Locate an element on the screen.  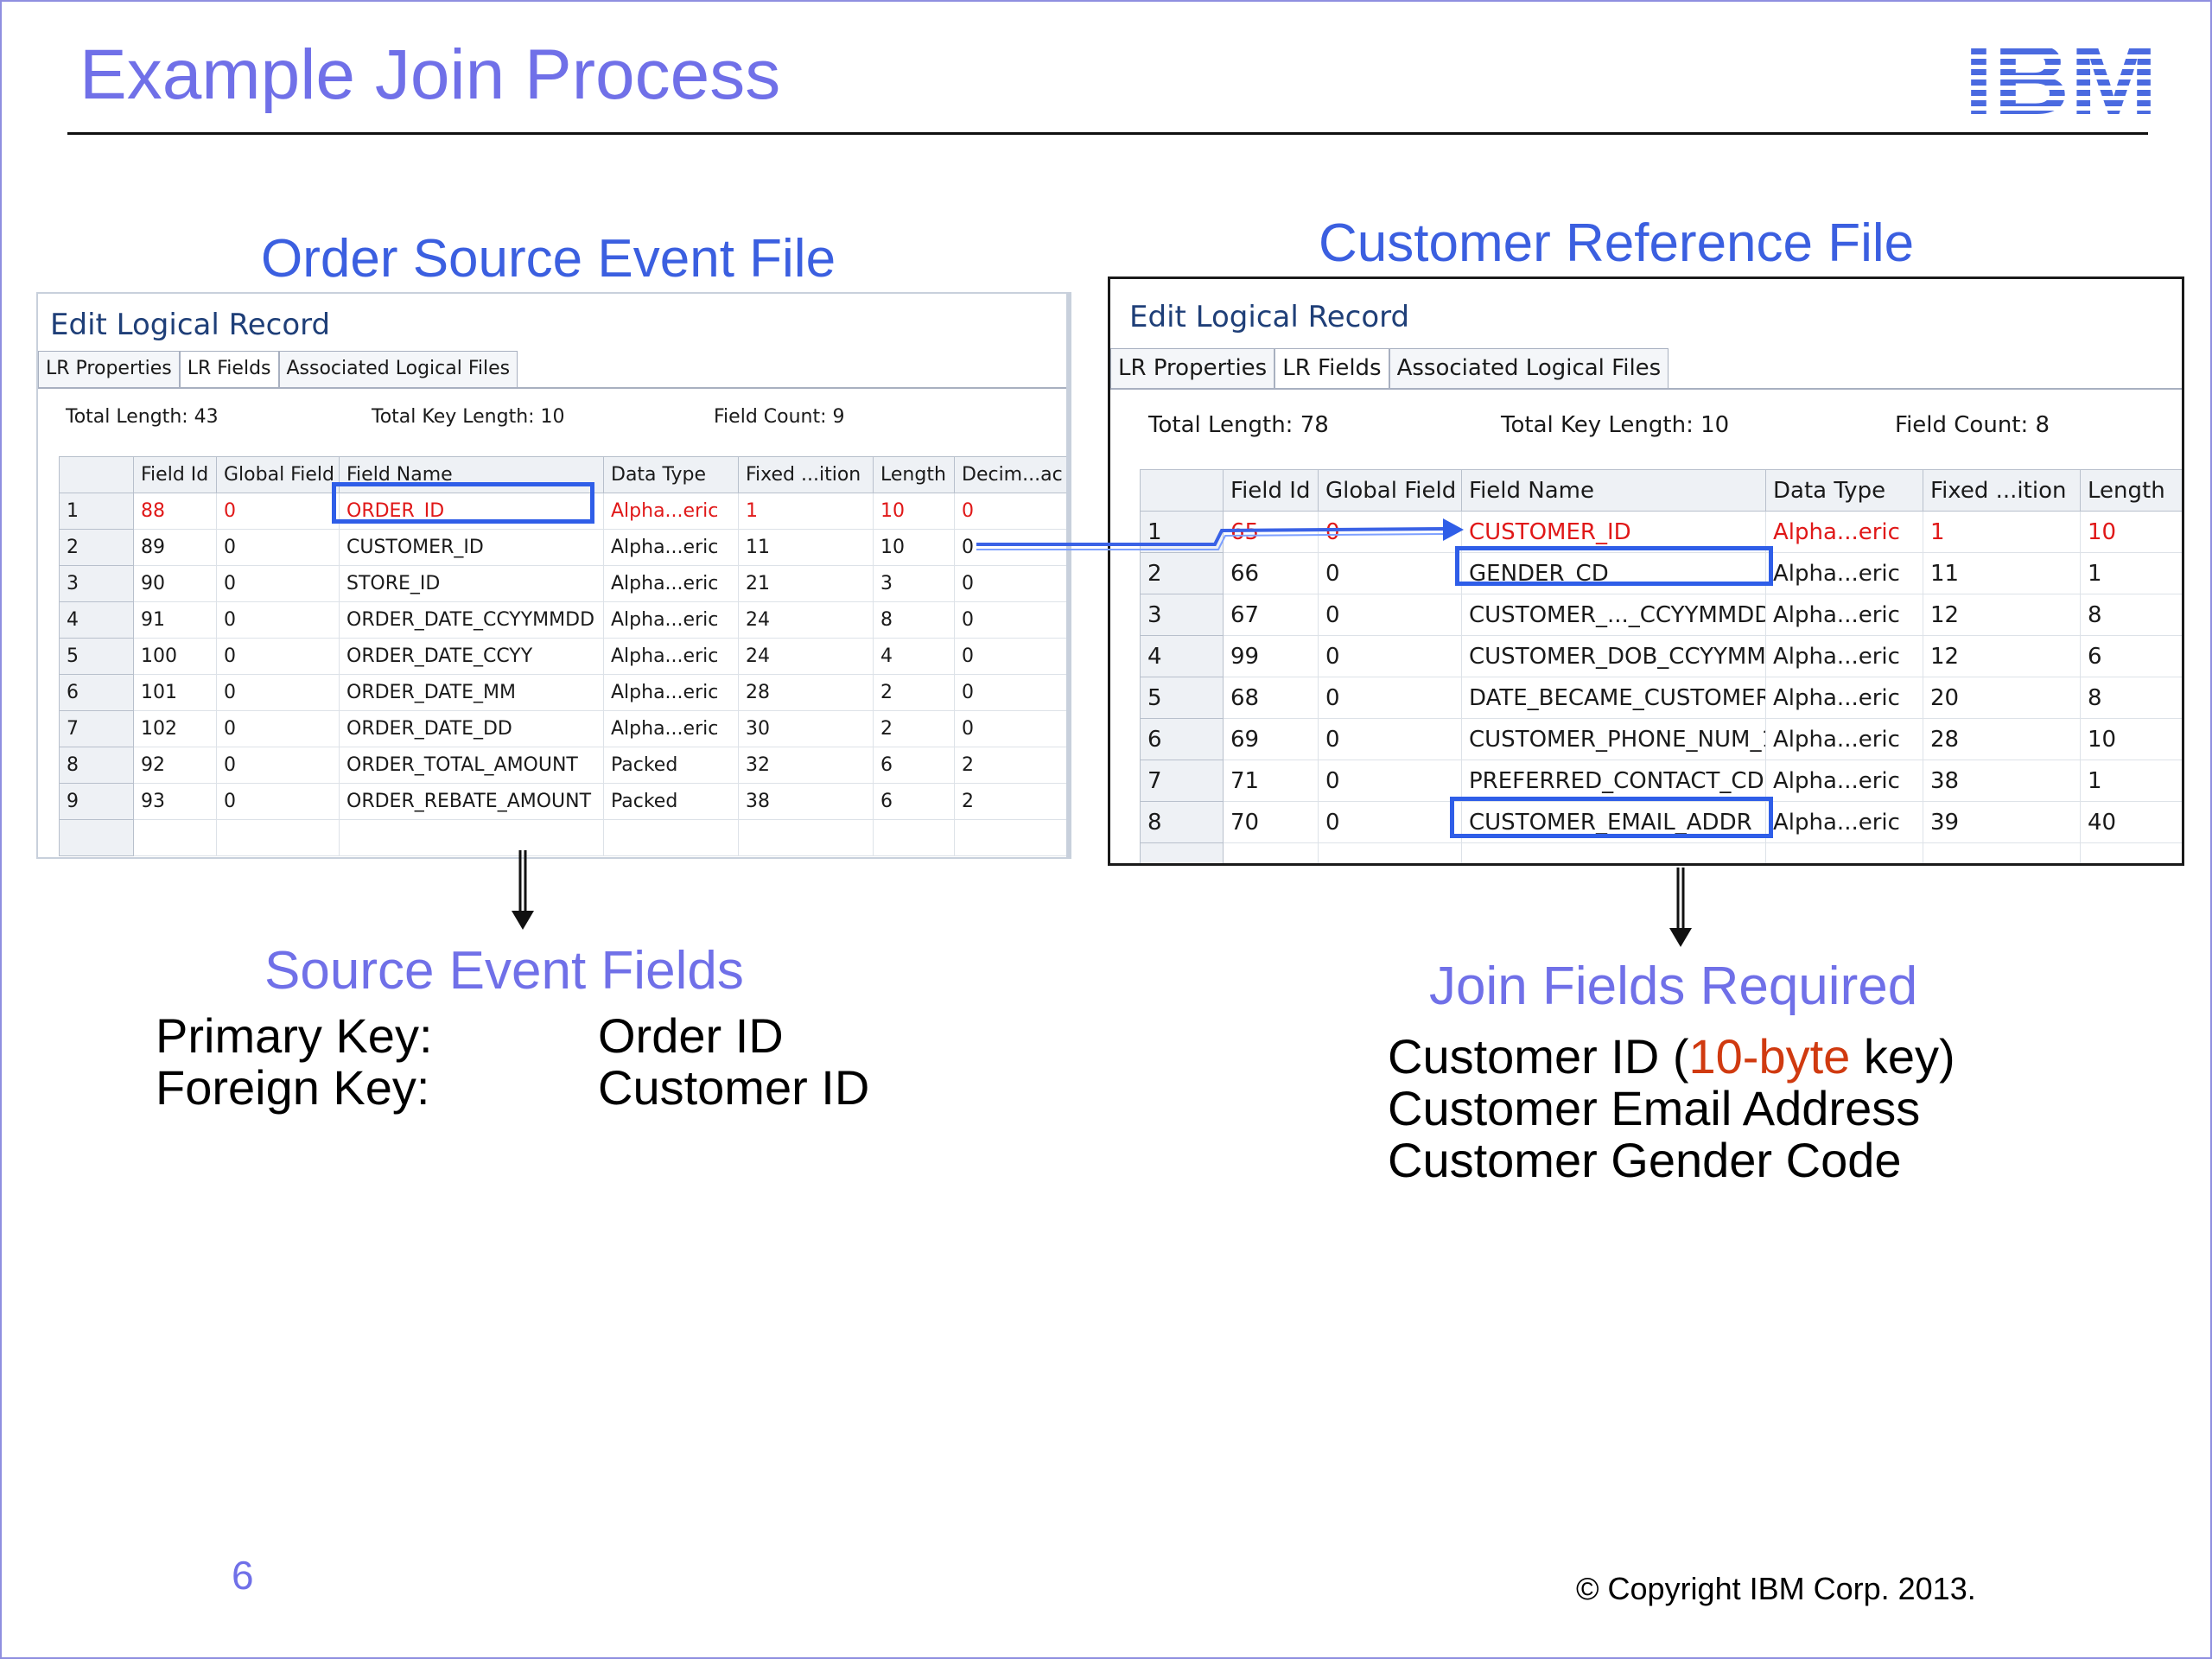
primary-key-label: Primary Key: is located at coordinates (294, 1035).